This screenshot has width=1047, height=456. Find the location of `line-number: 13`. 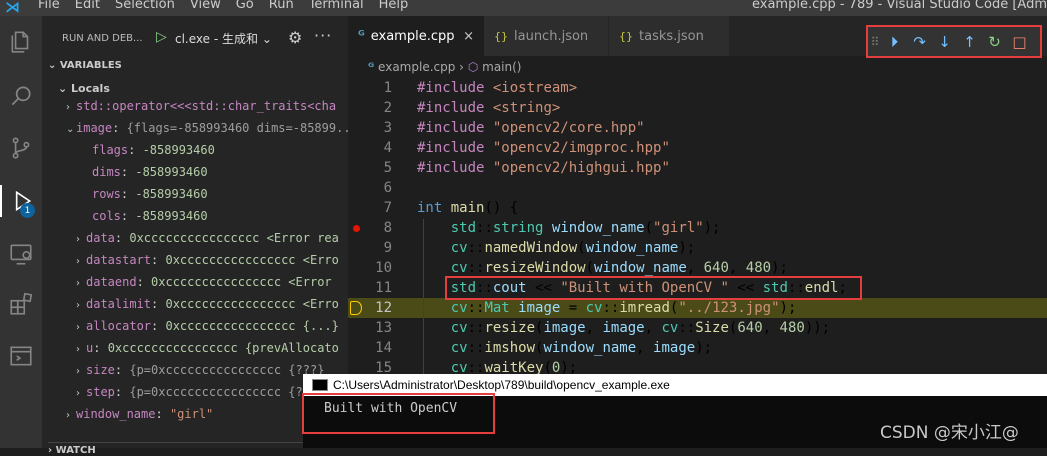

line-number: 13 is located at coordinates (370, 328).